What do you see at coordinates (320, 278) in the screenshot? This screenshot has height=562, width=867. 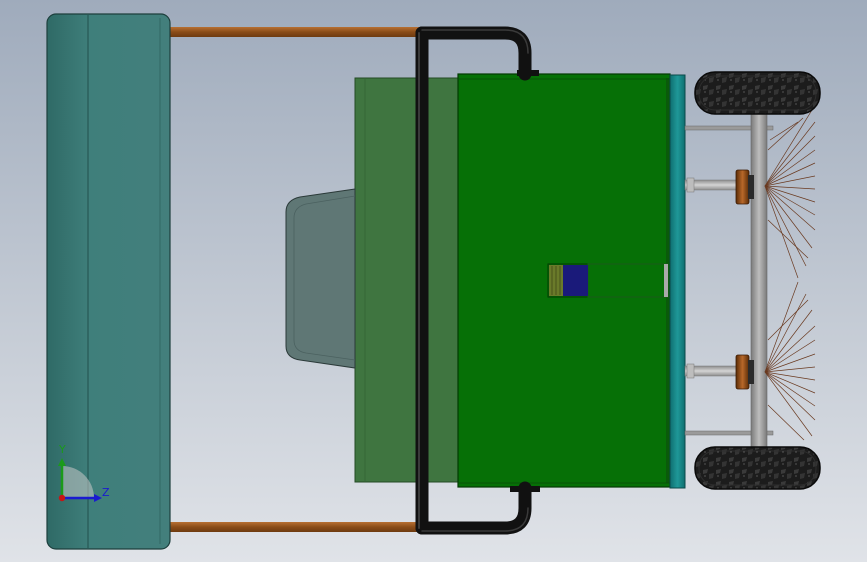 I see `seat` at bounding box center [320, 278].